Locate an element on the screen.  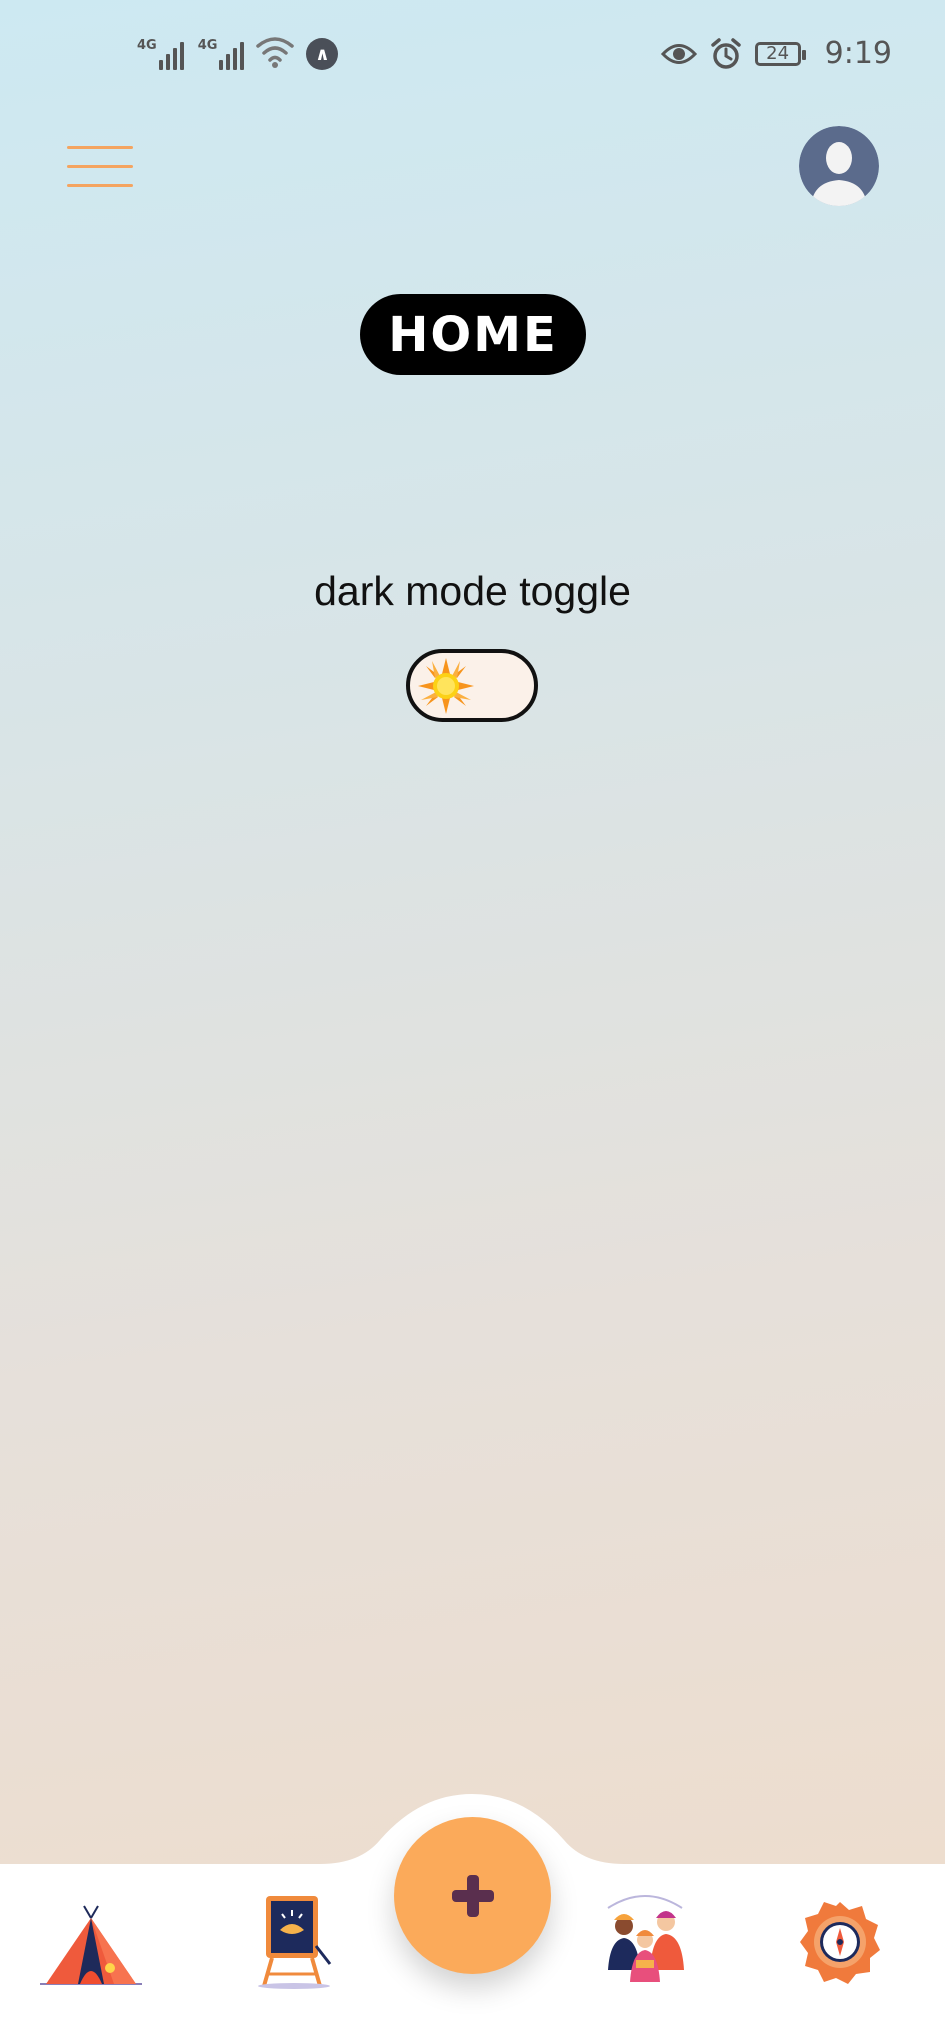
page-title: HOME is located at coordinates (473, 334).